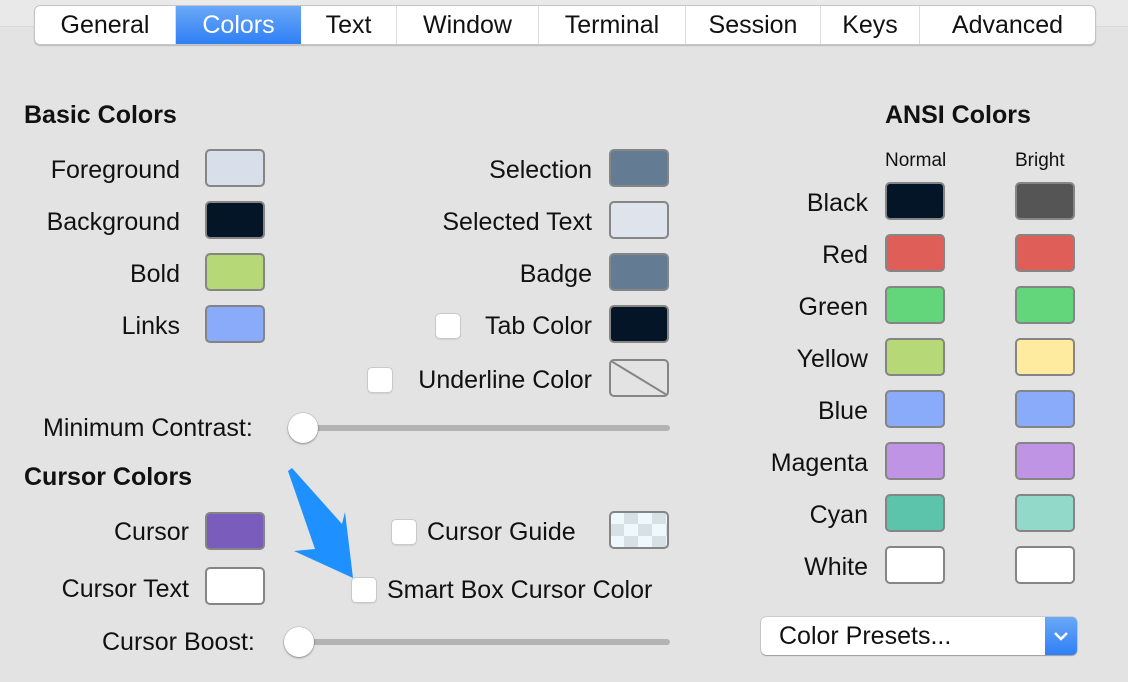  Describe the element at coordinates (238, 25) in the screenshot. I see `tab-colors: Colors` at that location.